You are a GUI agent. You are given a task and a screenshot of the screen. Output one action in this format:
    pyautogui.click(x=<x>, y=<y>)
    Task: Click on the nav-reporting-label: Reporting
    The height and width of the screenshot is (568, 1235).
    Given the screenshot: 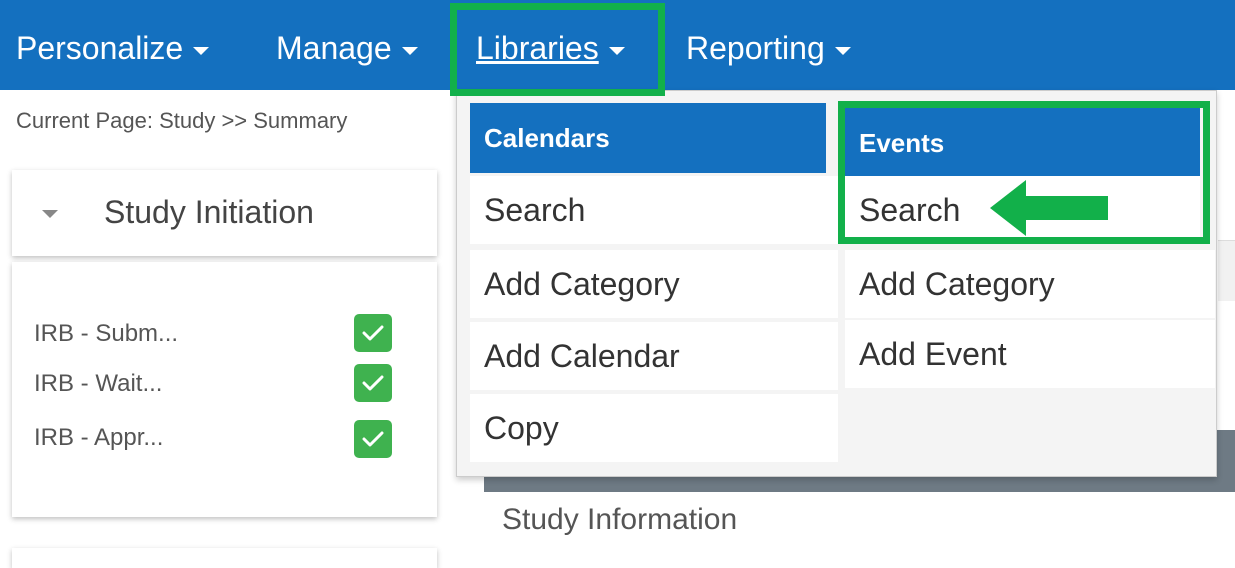 What is the action you would take?
    pyautogui.click(x=755, y=48)
    